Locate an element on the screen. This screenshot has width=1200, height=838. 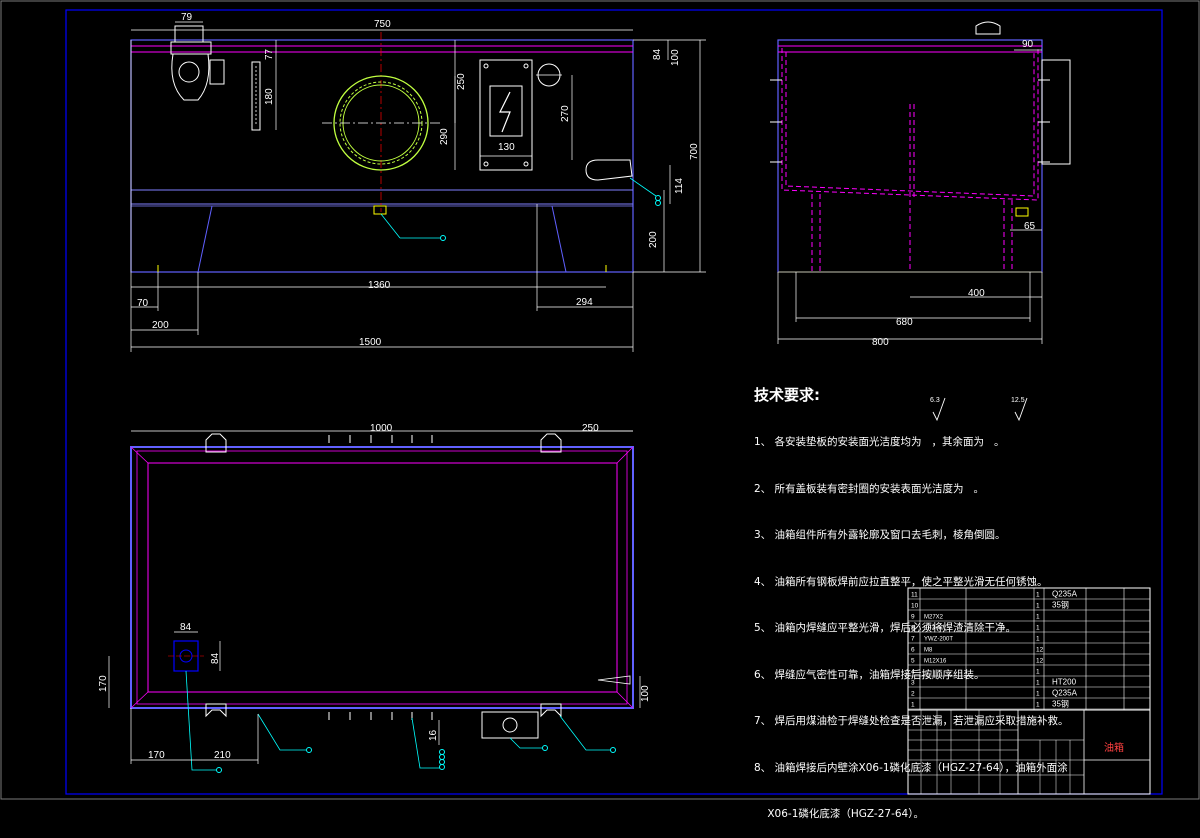
thermometer-icon is located at coordinates (609, 170).